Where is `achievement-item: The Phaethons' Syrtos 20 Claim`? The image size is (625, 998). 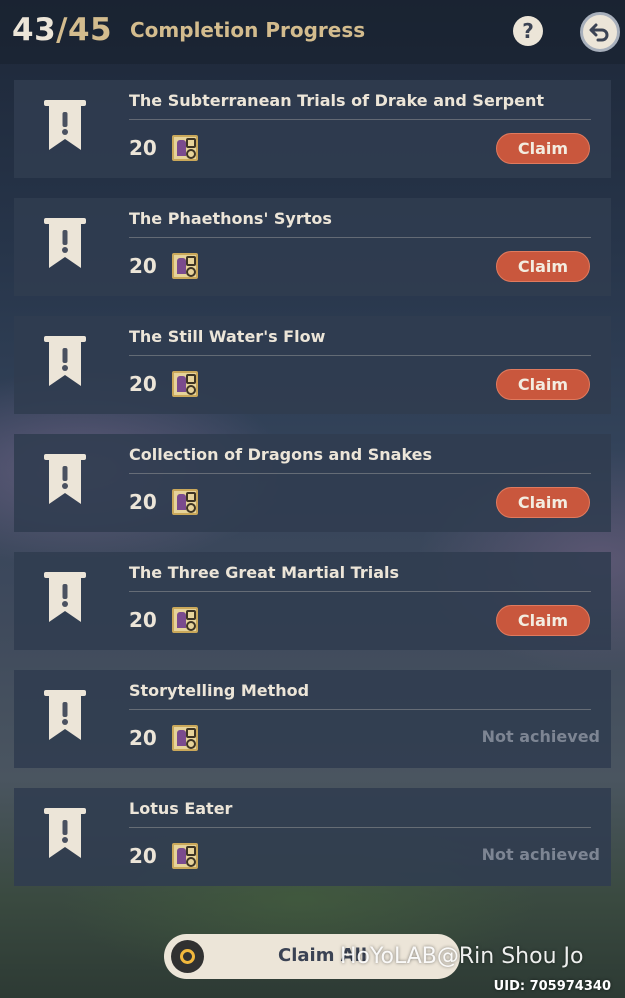 achievement-item: The Phaethons' Syrtos 20 Claim is located at coordinates (312, 247).